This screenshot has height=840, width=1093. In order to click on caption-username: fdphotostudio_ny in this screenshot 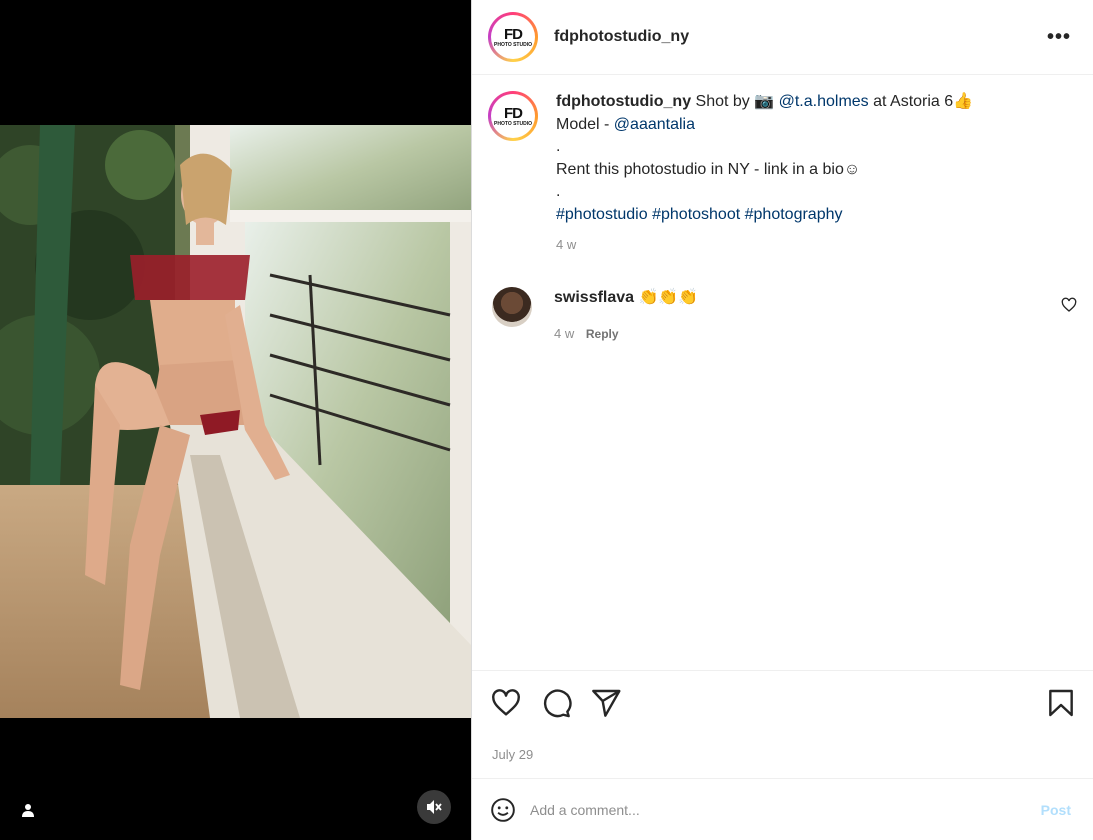, I will do `click(623, 101)`.